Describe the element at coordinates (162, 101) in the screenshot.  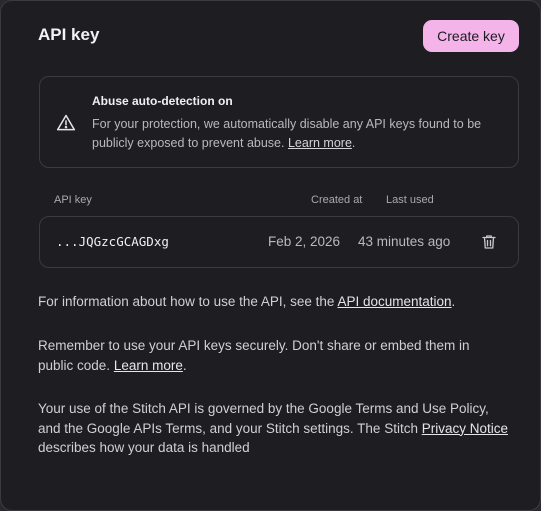
I see `alert-title: Abuse auto-detection on` at that location.